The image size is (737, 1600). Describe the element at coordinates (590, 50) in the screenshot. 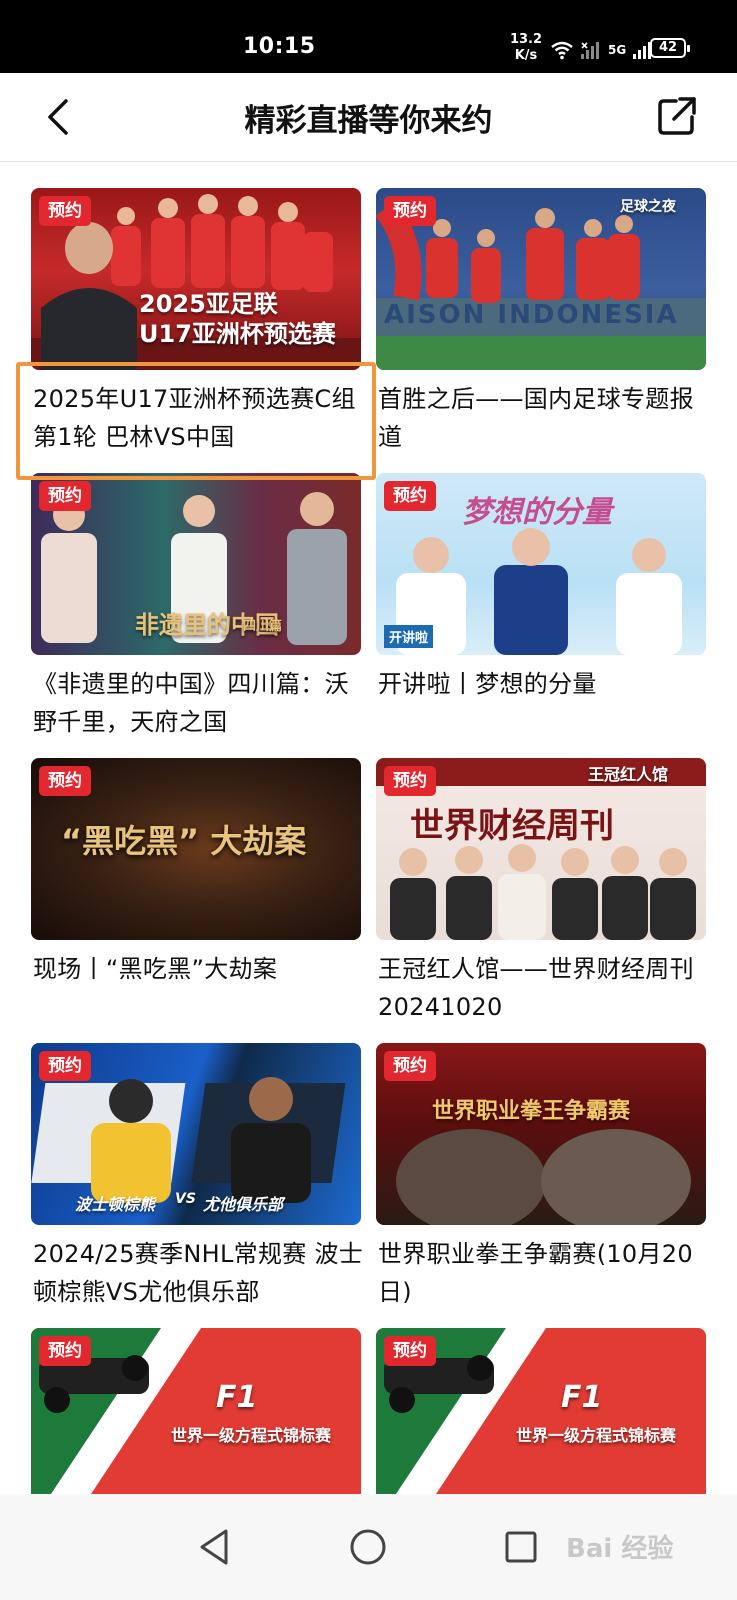

I see `signal-bars-icon` at that location.